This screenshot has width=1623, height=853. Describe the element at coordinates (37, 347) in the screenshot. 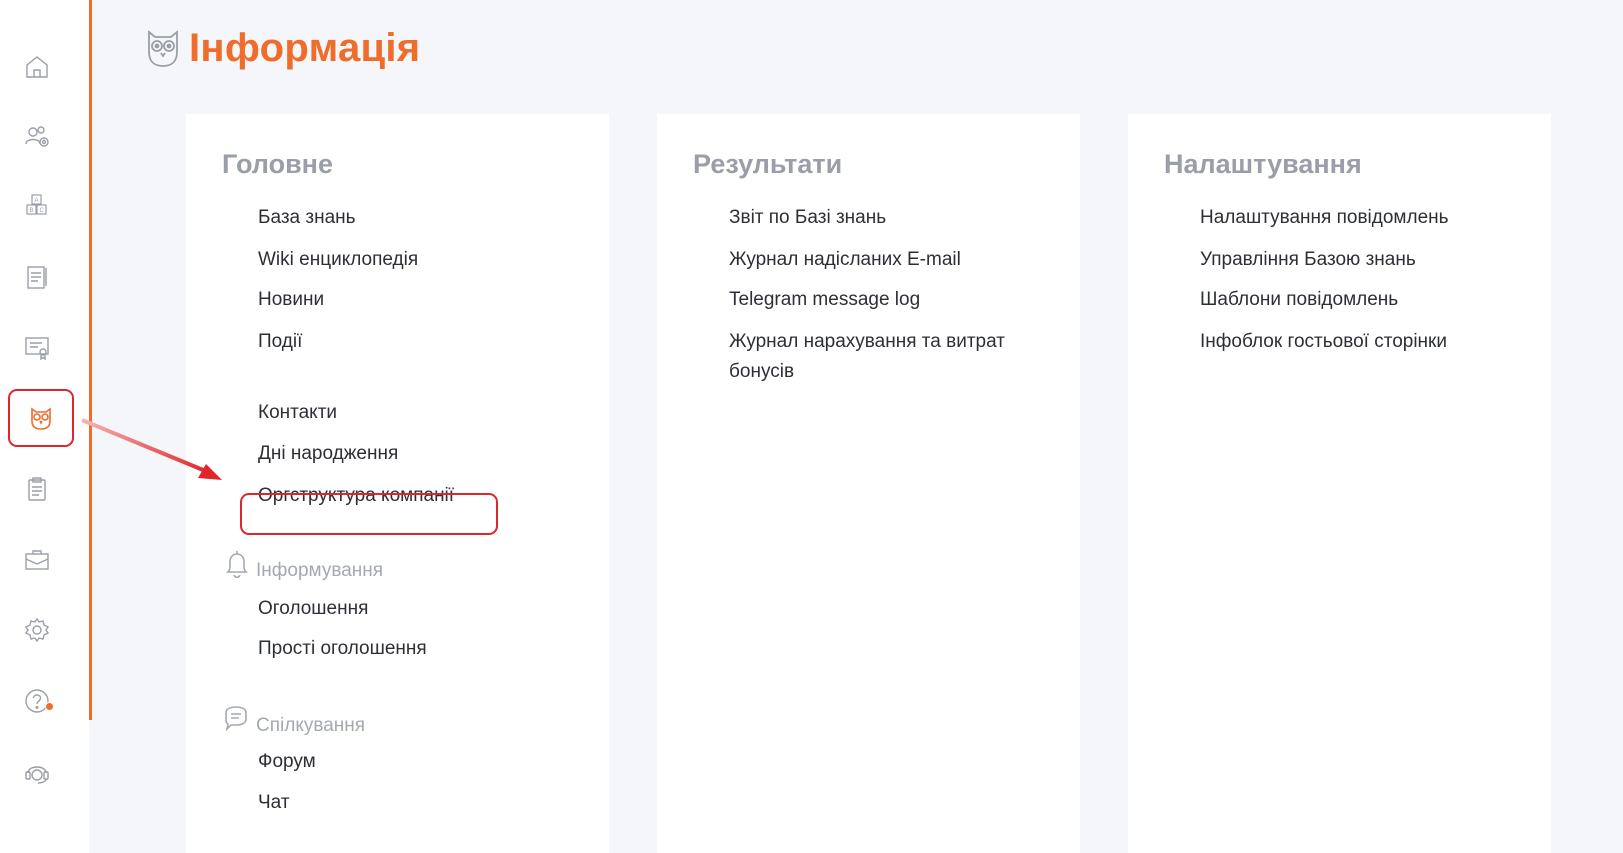

I see `certificate-icon` at that location.